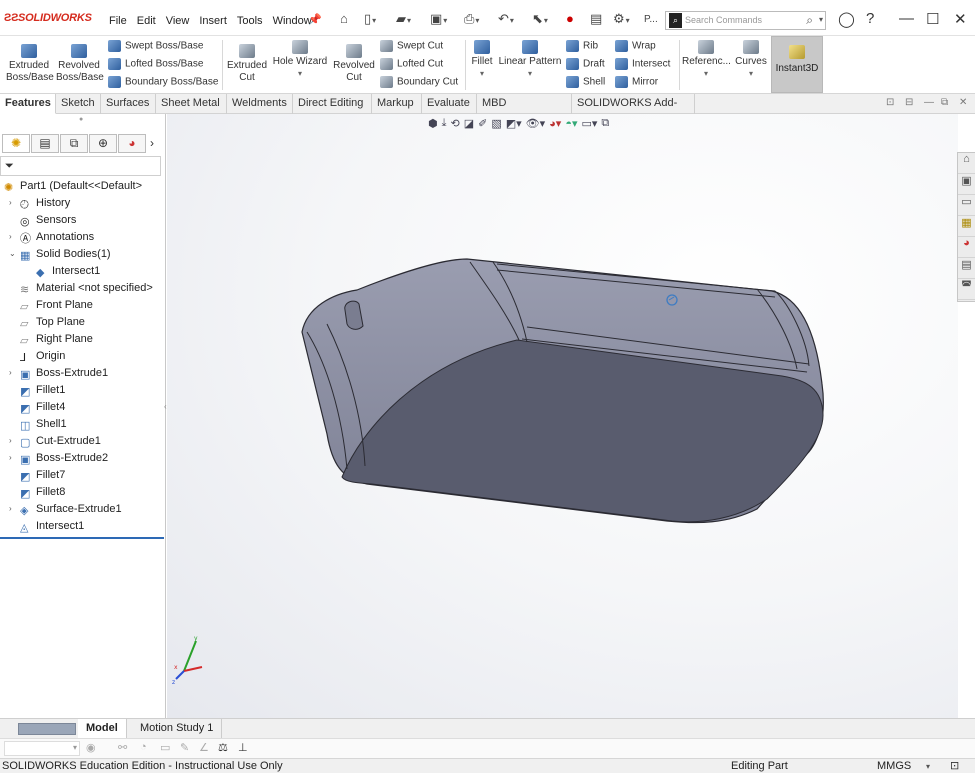  What do you see at coordinates (751, 60) in the screenshot?
I see `curves-button: Curves ▾` at bounding box center [751, 60].